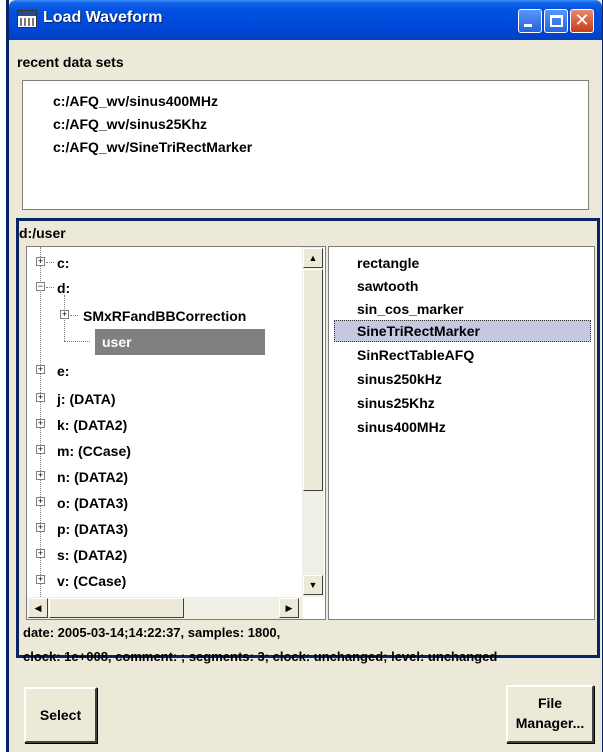  Describe the element at coordinates (86, 399) in the screenshot. I see `tree-node-j: j: (DATA)` at that location.